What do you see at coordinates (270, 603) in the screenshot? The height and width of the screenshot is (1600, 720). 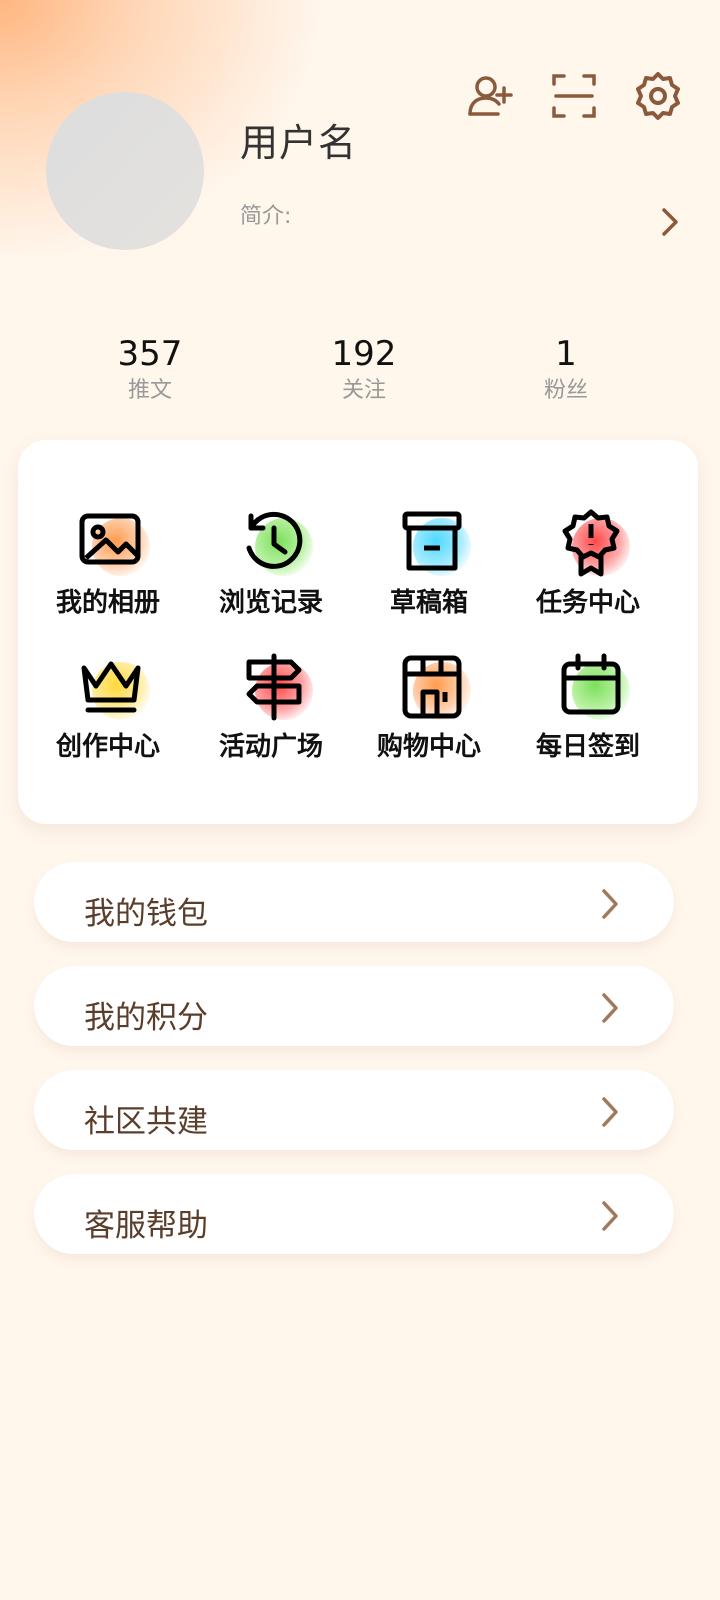 I see `grid-label: 浏览记录` at bounding box center [270, 603].